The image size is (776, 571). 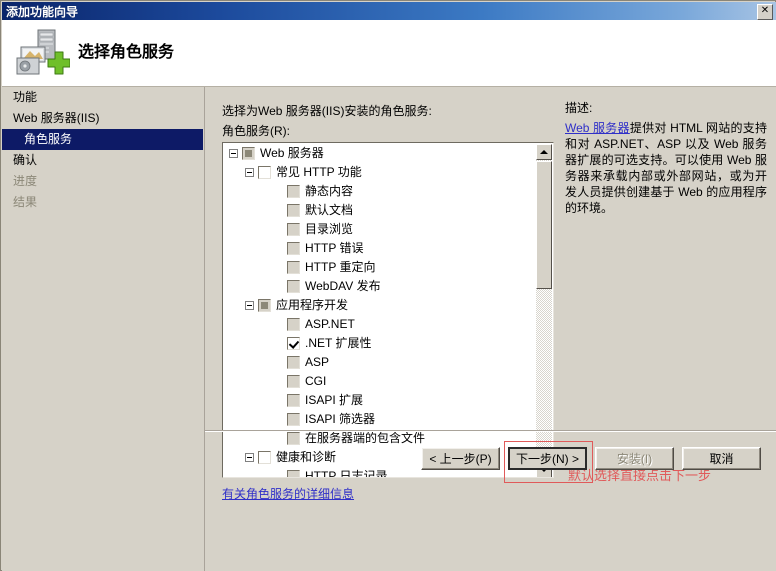 What do you see at coordinates (306, 457) in the screenshot?
I see `tree-item-label: 健康和诊断` at bounding box center [306, 457].